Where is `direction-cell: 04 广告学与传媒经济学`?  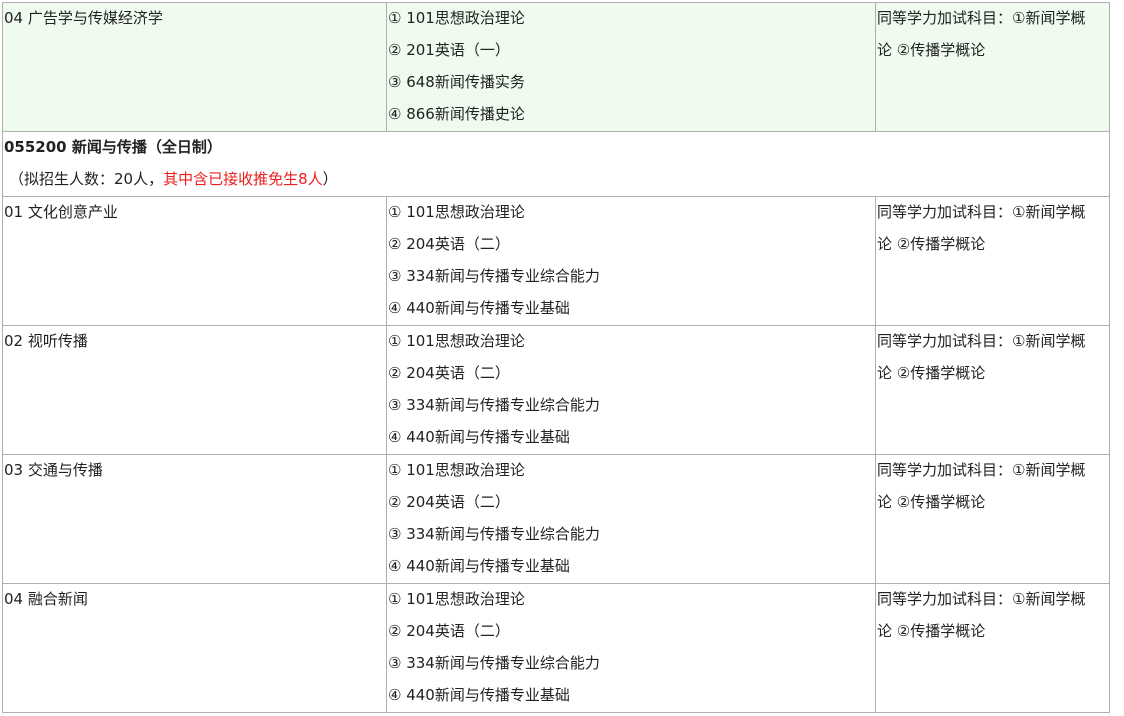 direction-cell: 04 广告学与传媒经济学 is located at coordinates (194, 67).